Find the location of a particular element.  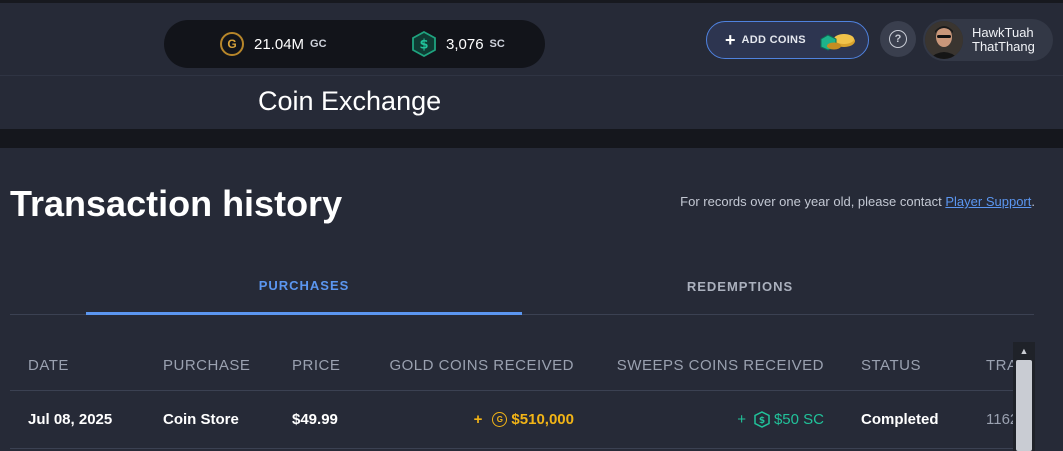

row-sweeps-coins: + $ $50 SC is located at coordinates (708, 419).